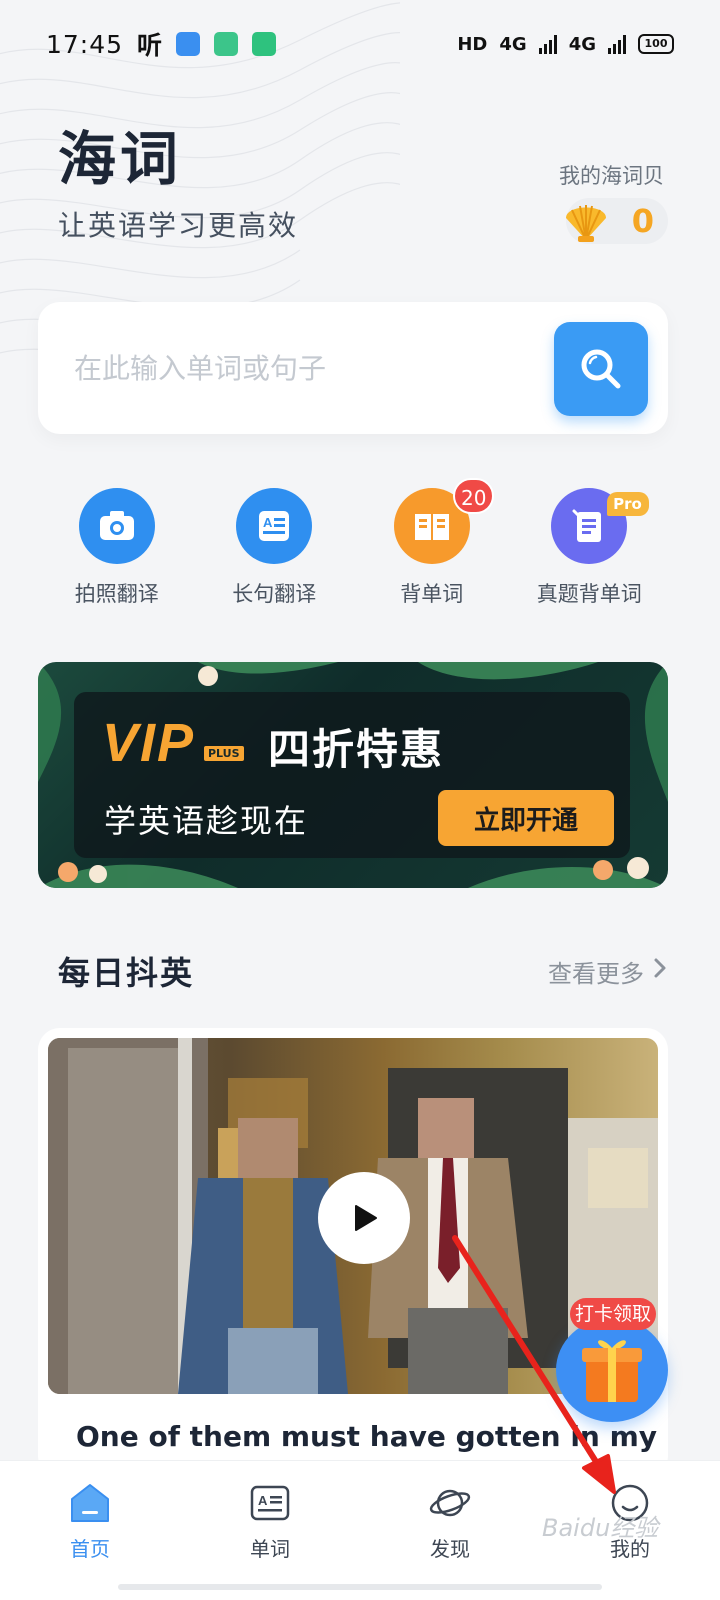 The height and width of the screenshot is (1600, 720). Describe the element at coordinates (582, 44) in the screenshot. I see `signal-label-2: 4G` at that location.